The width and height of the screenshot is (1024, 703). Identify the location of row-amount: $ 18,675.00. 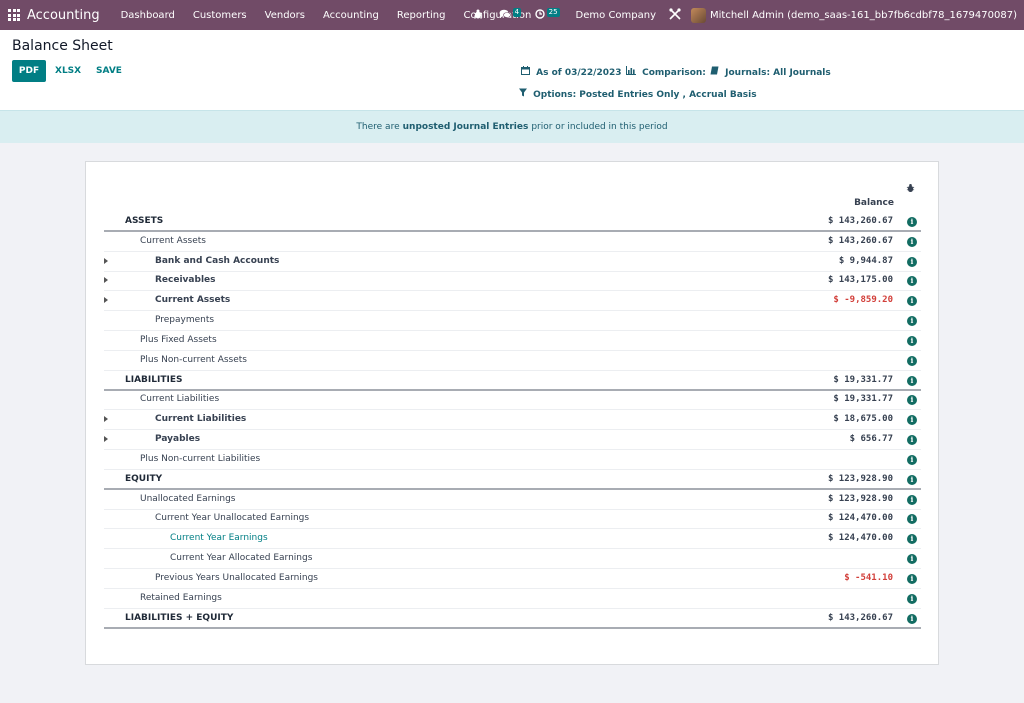
(863, 419).